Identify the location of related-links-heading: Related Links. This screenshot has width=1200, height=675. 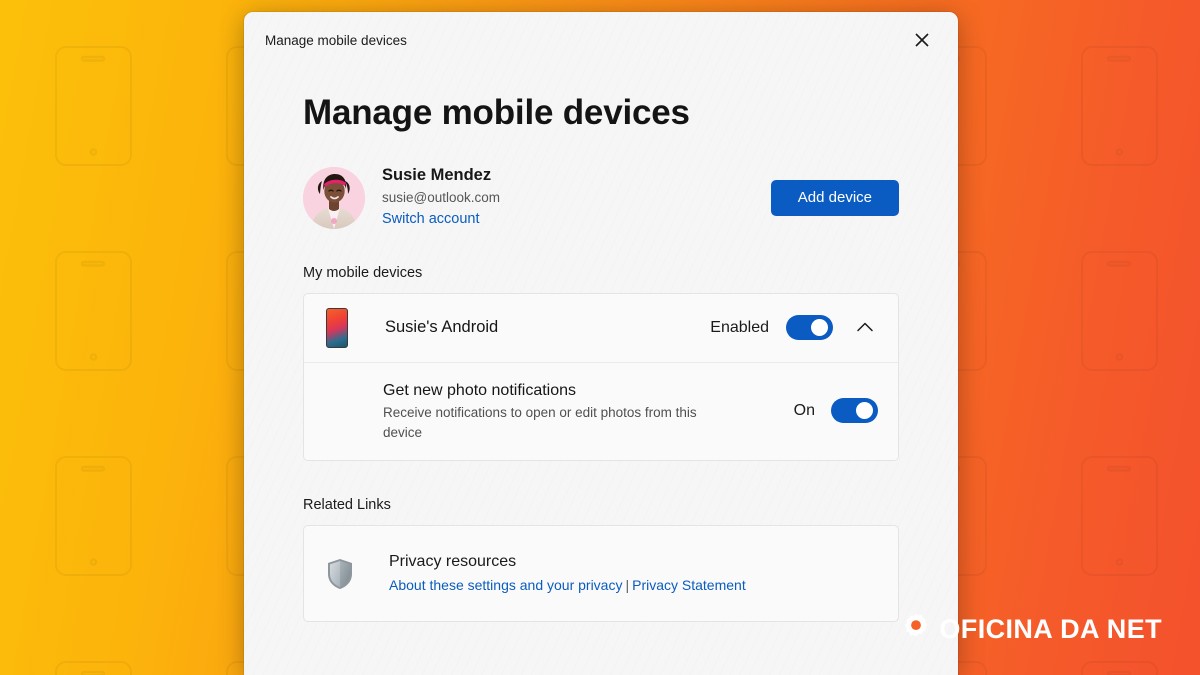
(347, 505).